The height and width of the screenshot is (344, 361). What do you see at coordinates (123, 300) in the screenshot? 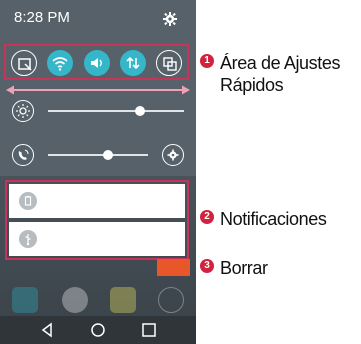
I see `messaging-app-icon` at bounding box center [123, 300].